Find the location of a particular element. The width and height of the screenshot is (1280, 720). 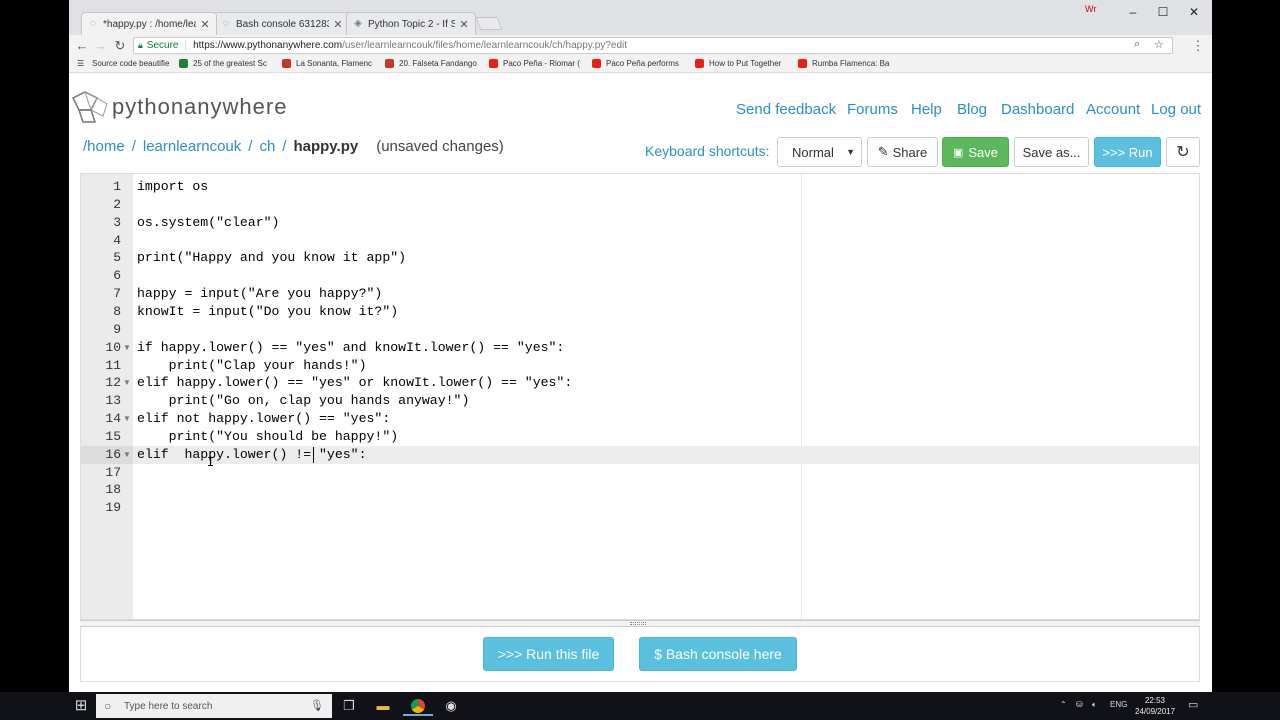

task-view-icon: ❐ is located at coordinates (349, 706).